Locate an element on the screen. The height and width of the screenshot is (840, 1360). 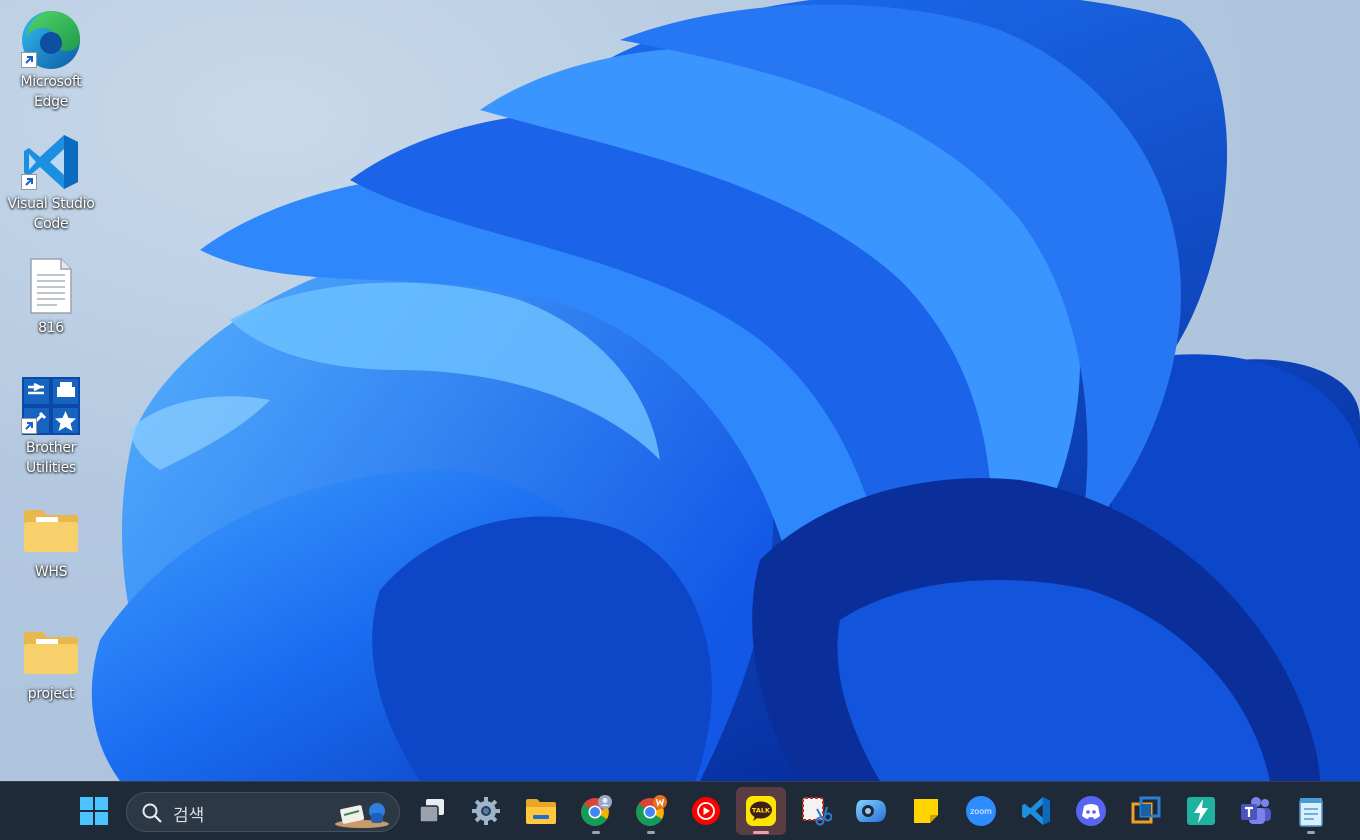
sticky-notes-app is located at coordinates (926, 811).